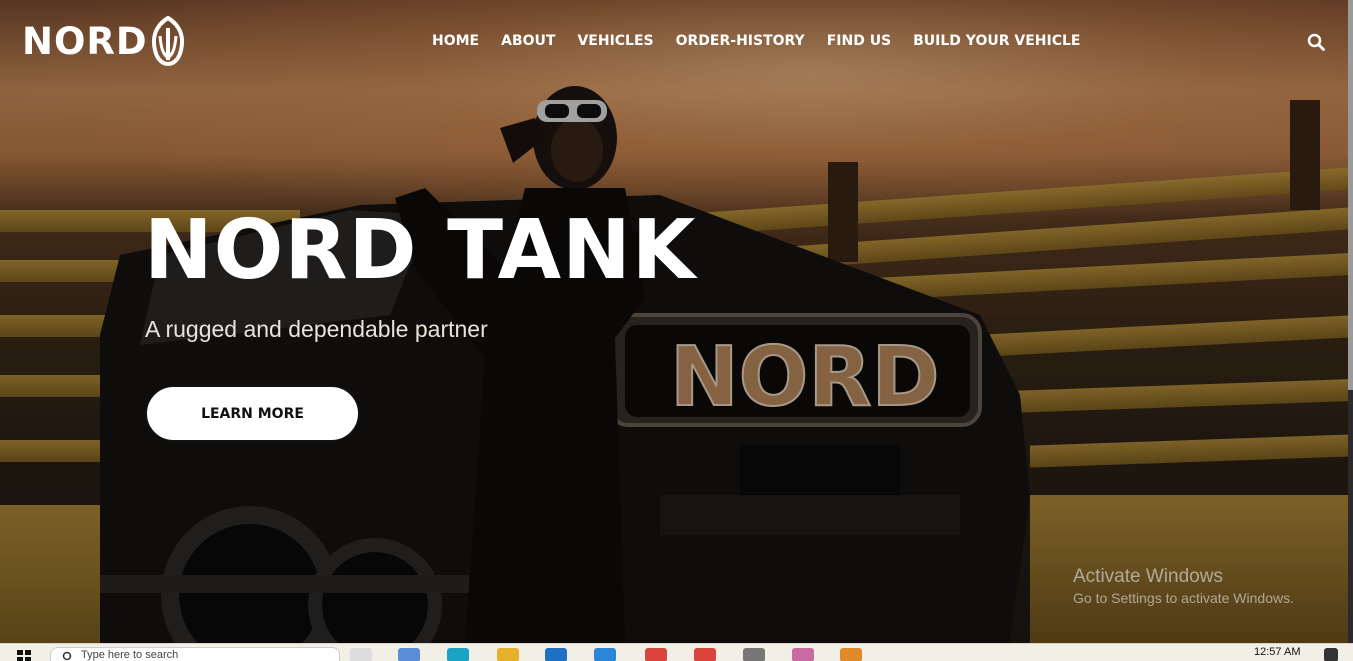  I want to click on windows-start-icon, so click(24, 655).